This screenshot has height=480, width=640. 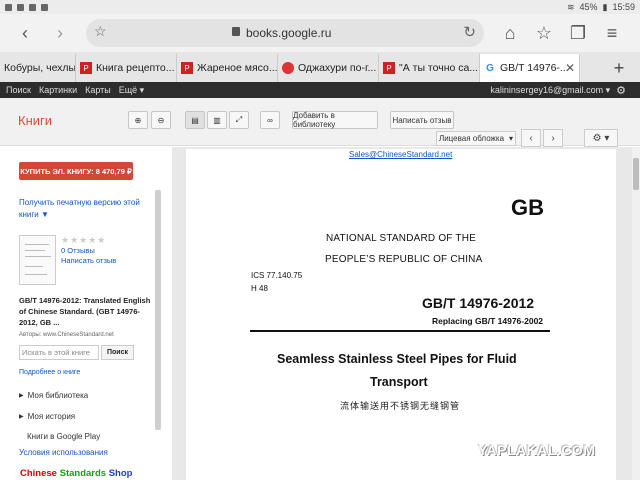 I want to click on chevron-down-icon: ▾, so click(x=511, y=138).